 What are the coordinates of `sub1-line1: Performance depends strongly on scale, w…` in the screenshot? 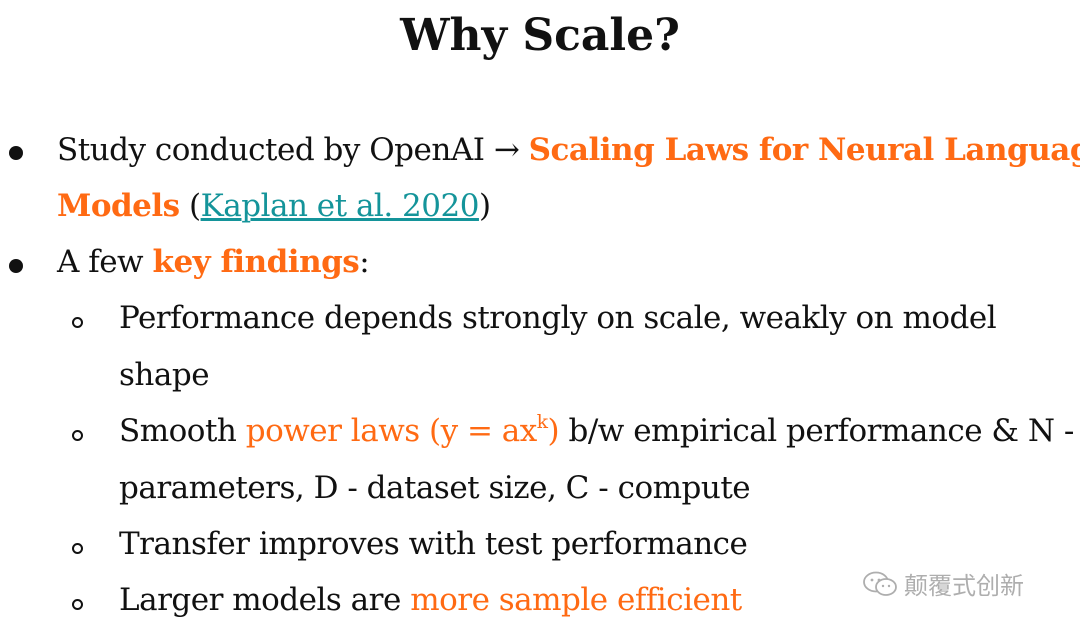 It's located at (558, 318).